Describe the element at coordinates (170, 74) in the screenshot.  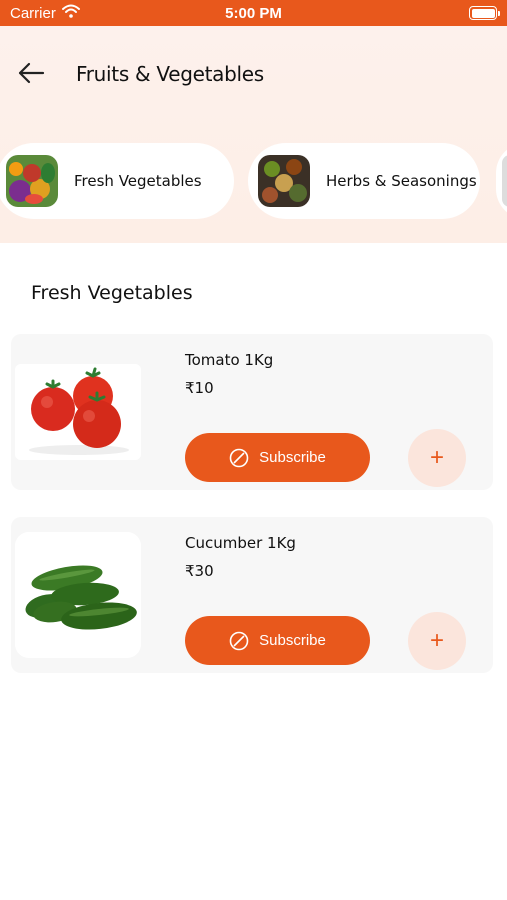
I see `page-title: Fruits & Vegetables` at that location.